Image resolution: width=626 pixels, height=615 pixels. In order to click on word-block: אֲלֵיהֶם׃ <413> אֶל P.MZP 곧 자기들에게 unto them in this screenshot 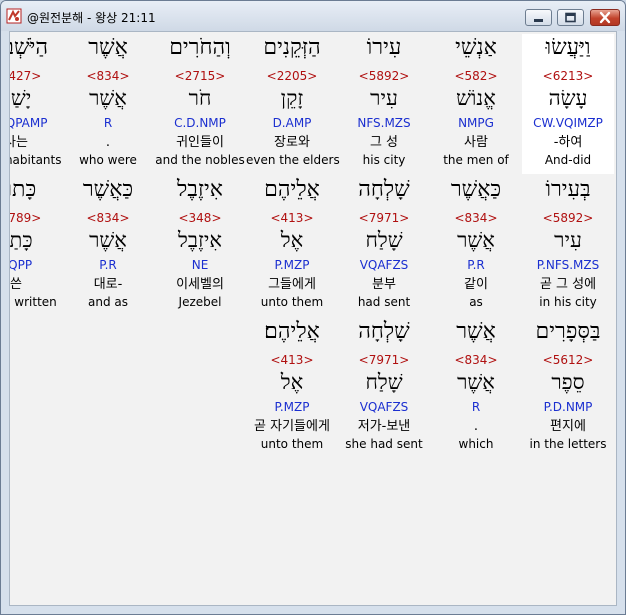, I will do `click(292, 386)`.